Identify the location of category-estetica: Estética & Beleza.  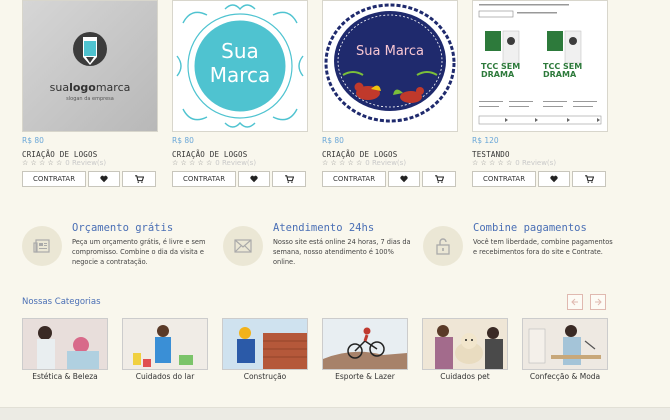
(65, 349).